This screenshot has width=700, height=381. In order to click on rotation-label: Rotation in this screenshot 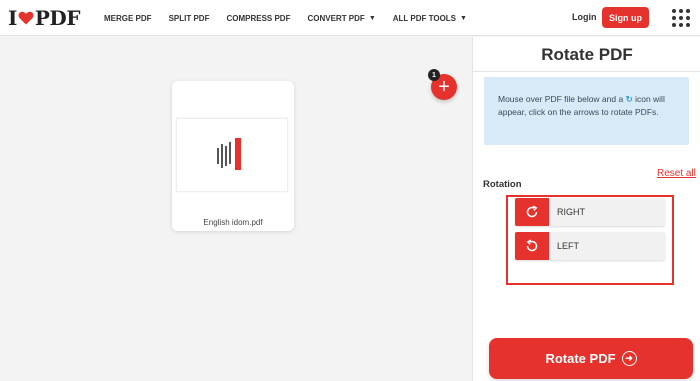, I will do `click(502, 184)`.